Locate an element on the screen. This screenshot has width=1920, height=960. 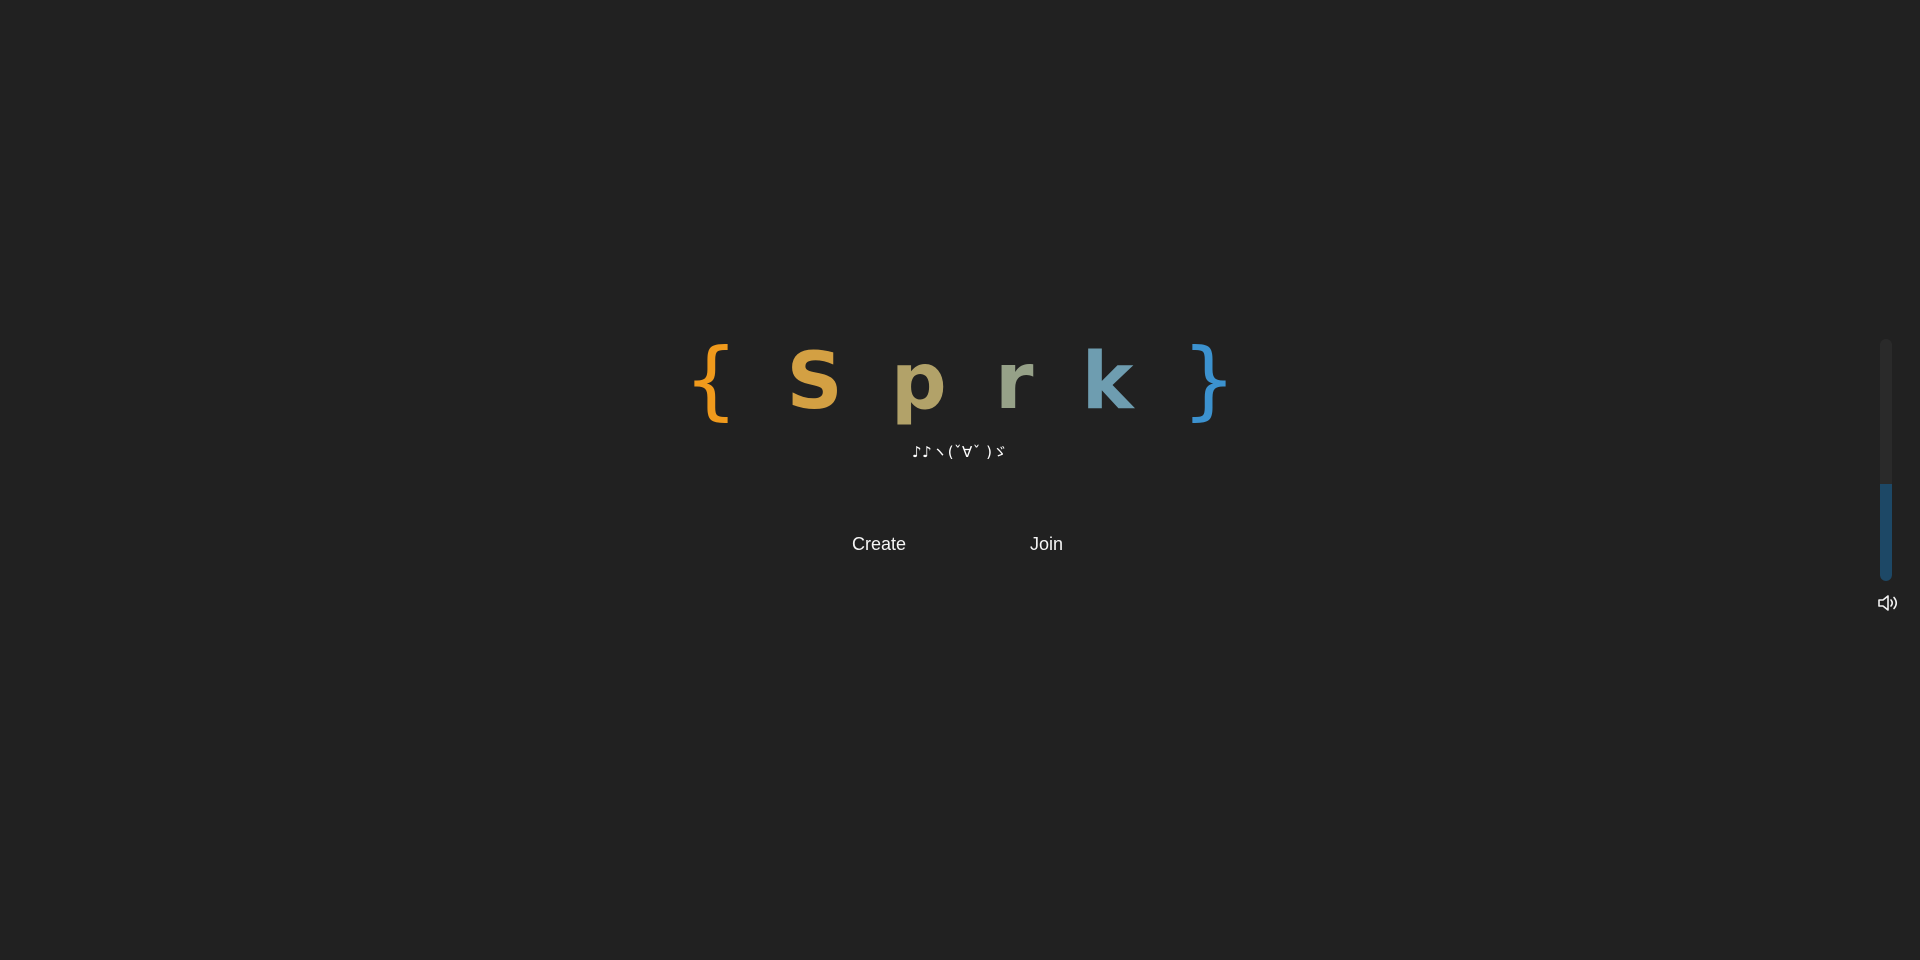
join-button: Join is located at coordinates (1046, 544).